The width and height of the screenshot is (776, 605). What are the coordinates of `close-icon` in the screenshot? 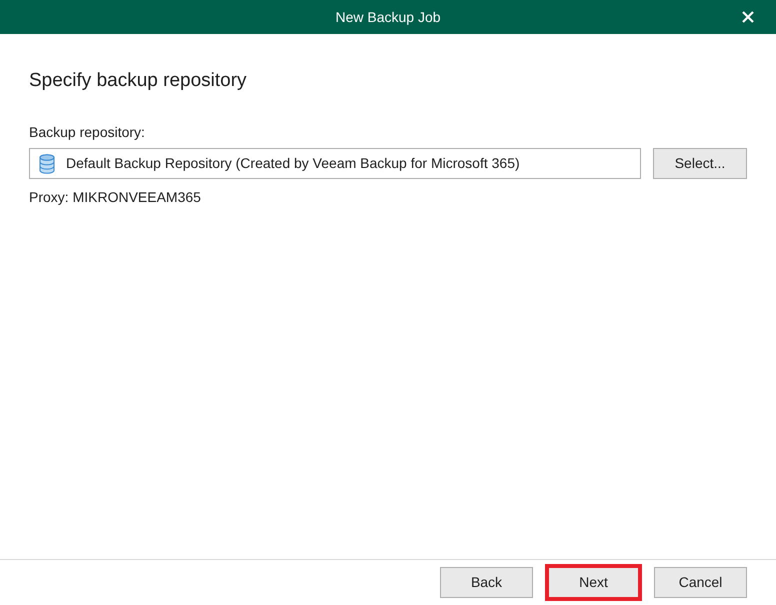 It's located at (748, 17).